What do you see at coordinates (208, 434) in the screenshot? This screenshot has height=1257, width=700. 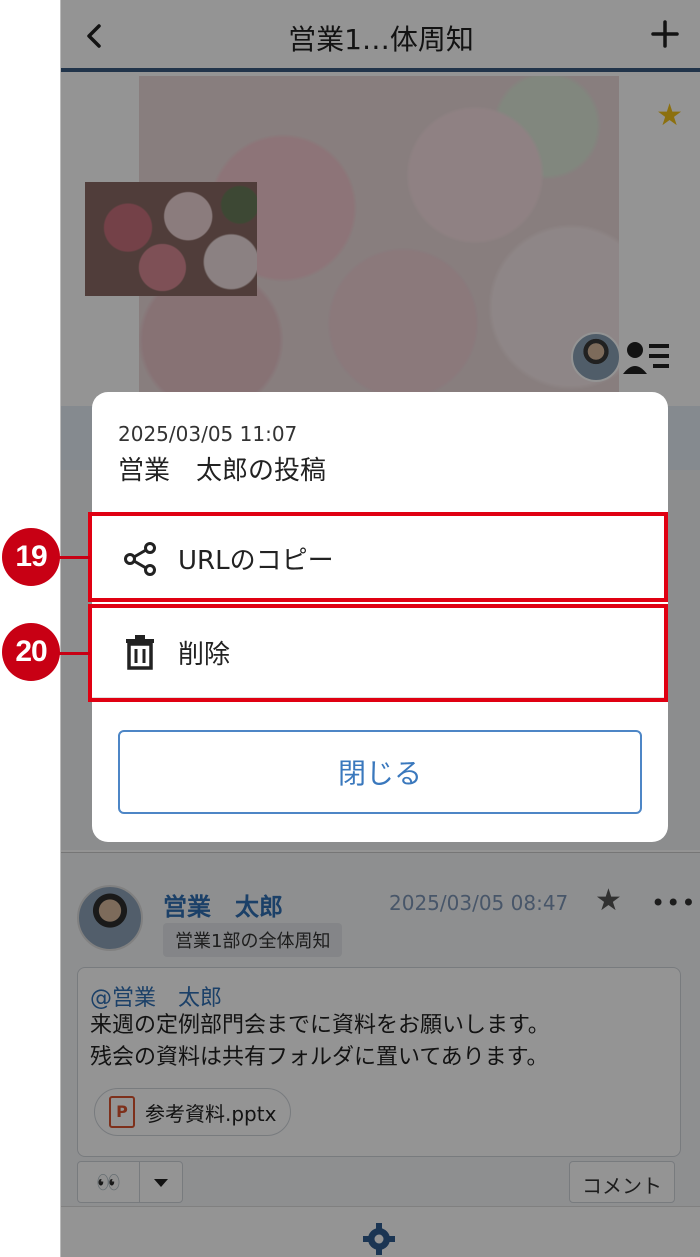 I see `modal-post-date: 2025/03/05 11:07` at bounding box center [208, 434].